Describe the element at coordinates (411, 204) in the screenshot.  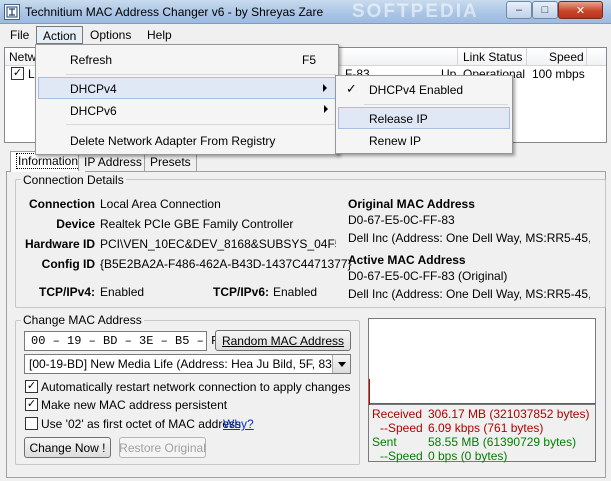
I see `original-mac-title: Original MAC Address` at that location.